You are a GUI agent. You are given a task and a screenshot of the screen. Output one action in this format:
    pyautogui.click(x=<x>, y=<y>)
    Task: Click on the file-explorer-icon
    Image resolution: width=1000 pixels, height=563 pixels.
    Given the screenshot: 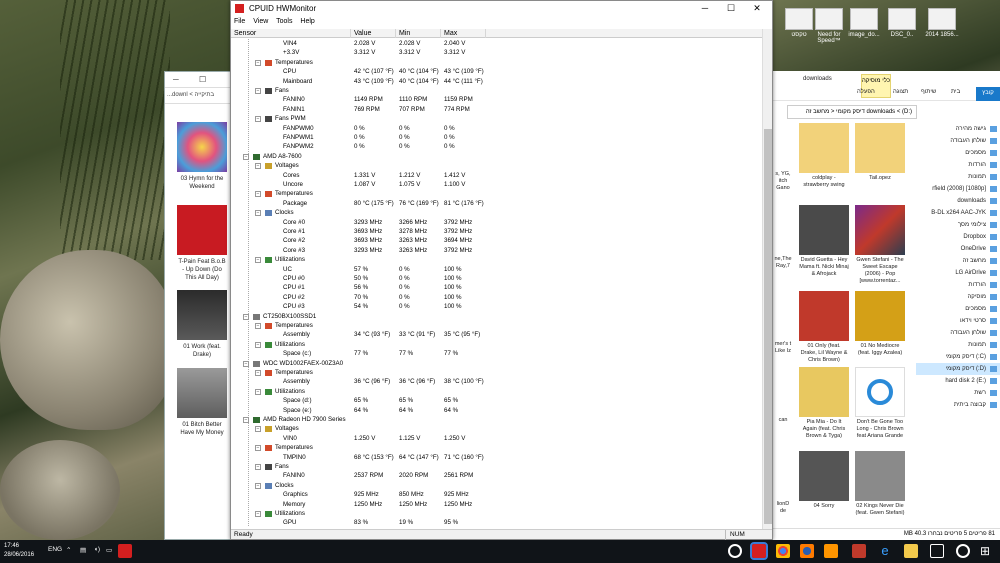 What is the action you would take?
    pyautogui.click(x=911, y=551)
    